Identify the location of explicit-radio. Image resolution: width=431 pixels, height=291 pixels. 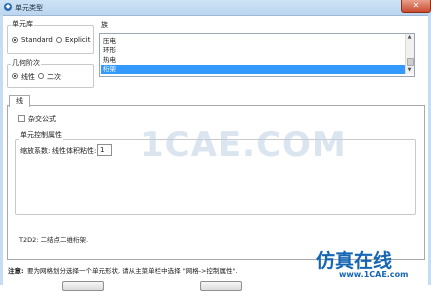
(59, 40).